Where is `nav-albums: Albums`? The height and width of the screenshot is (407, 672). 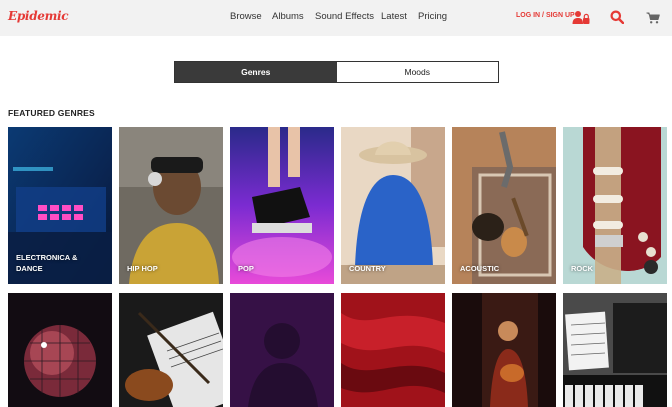 nav-albums: Albums is located at coordinates (288, 16).